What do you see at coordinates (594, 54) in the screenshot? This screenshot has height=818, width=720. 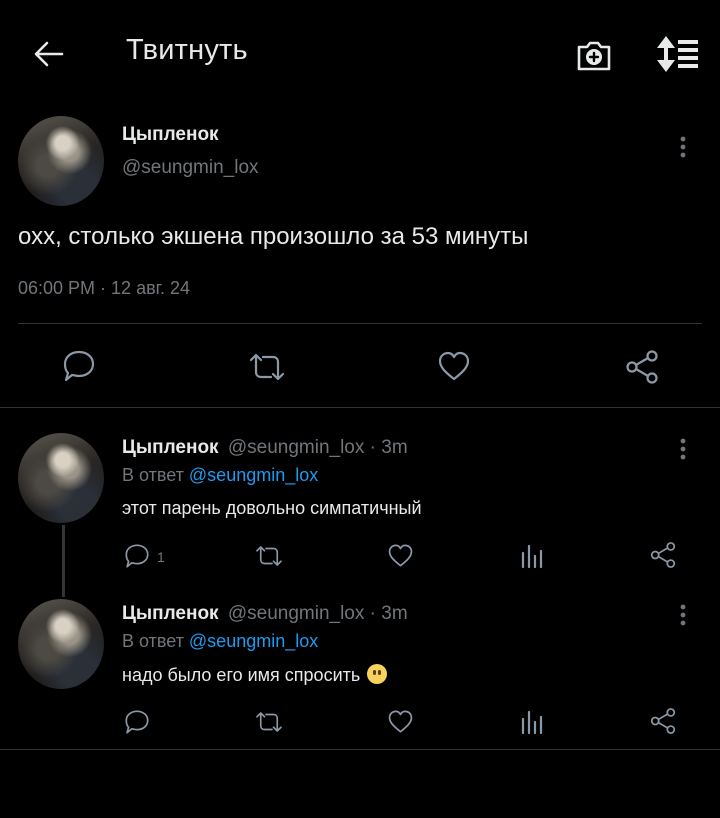 I see `add-camera-icon` at bounding box center [594, 54].